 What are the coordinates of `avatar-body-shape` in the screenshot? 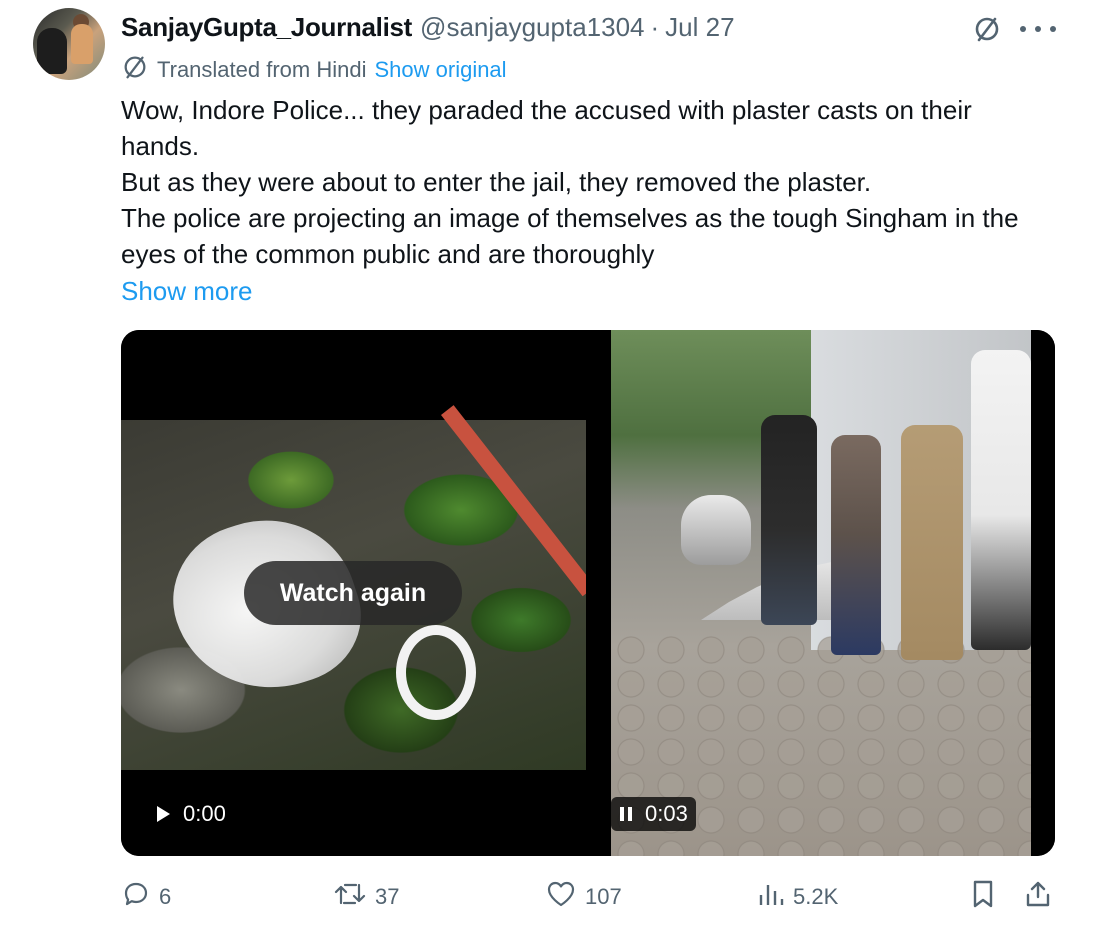 It's located at (82, 44).